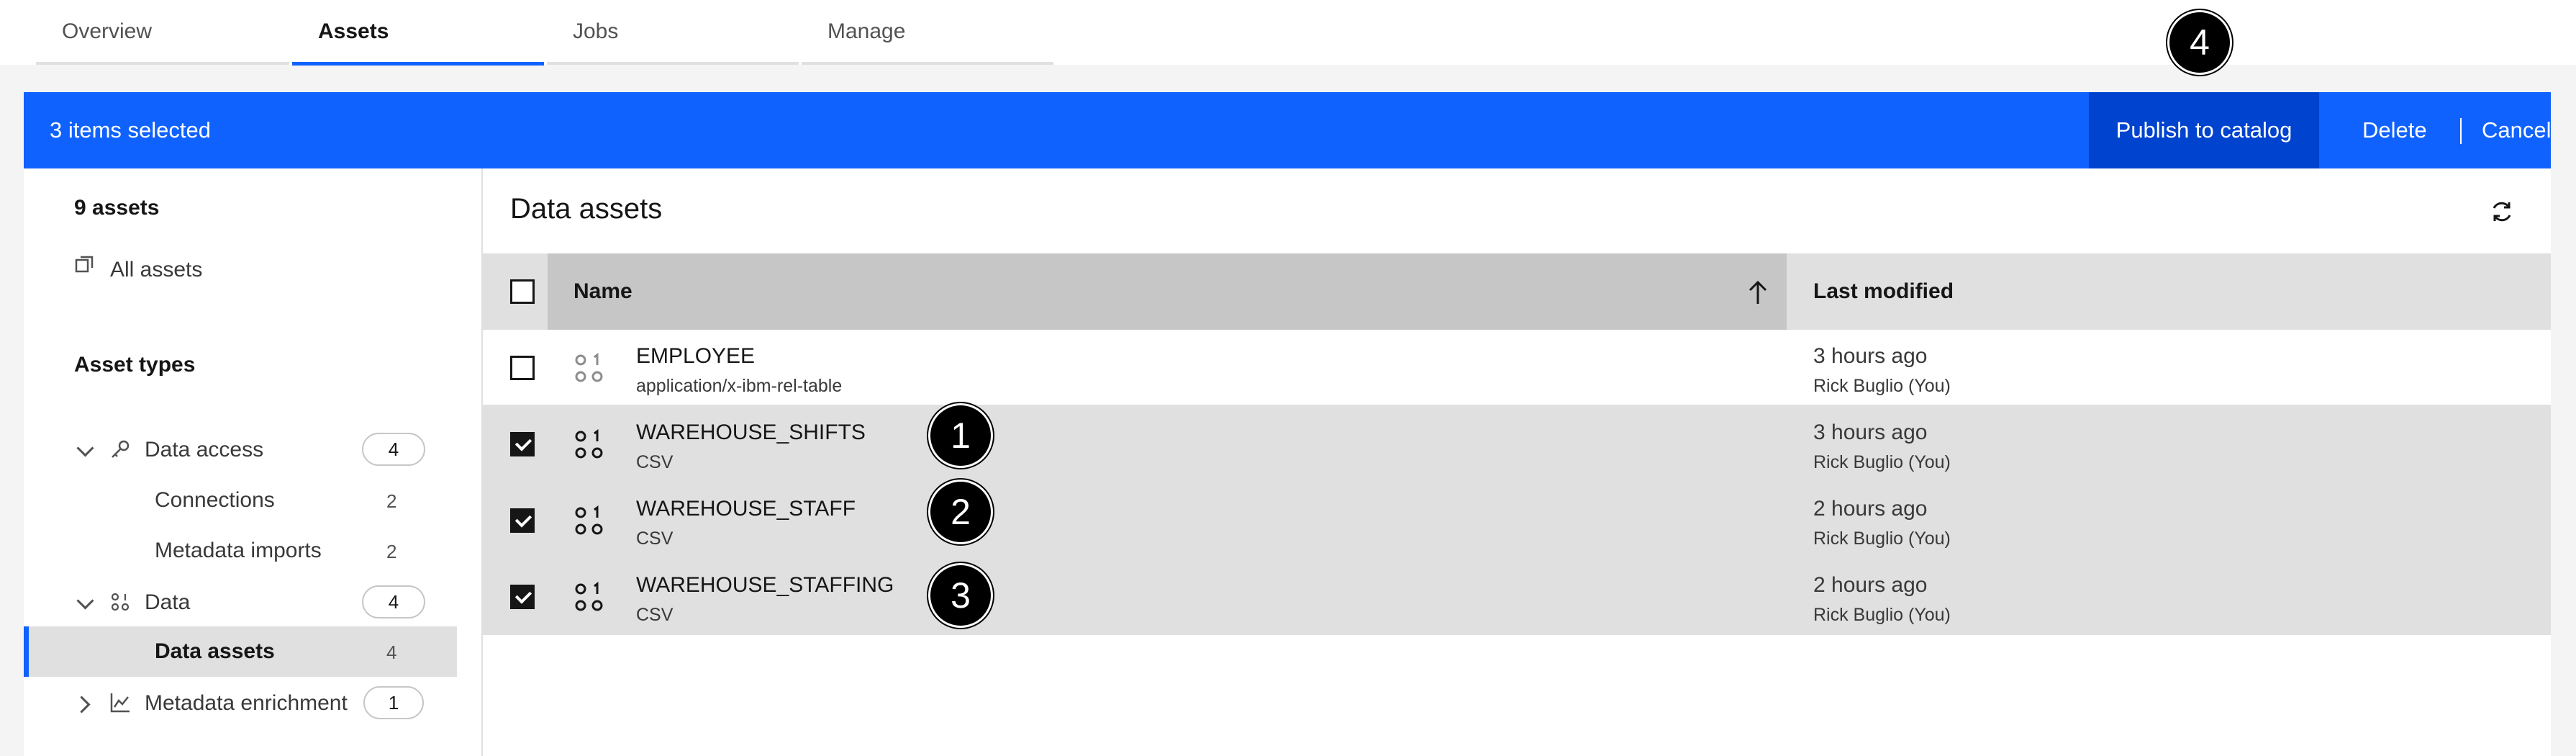 The height and width of the screenshot is (756, 2576). What do you see at coordinates (391, 652) in the screenshot?
I see `data-assets-count: 4` at bounding box center [391, 652].